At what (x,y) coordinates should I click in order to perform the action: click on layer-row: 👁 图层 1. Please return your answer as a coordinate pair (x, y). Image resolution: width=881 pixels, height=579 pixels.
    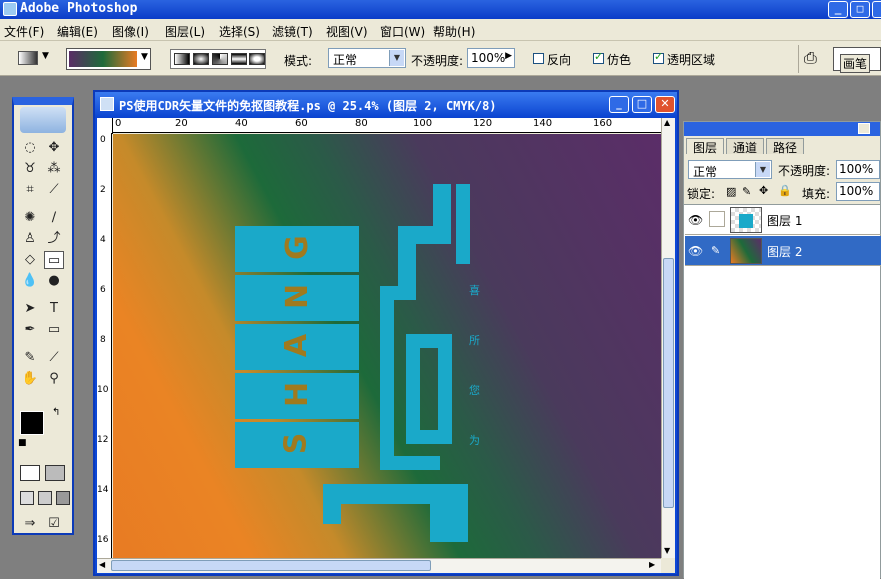
    Looking at the image, I should click on (783, 220).